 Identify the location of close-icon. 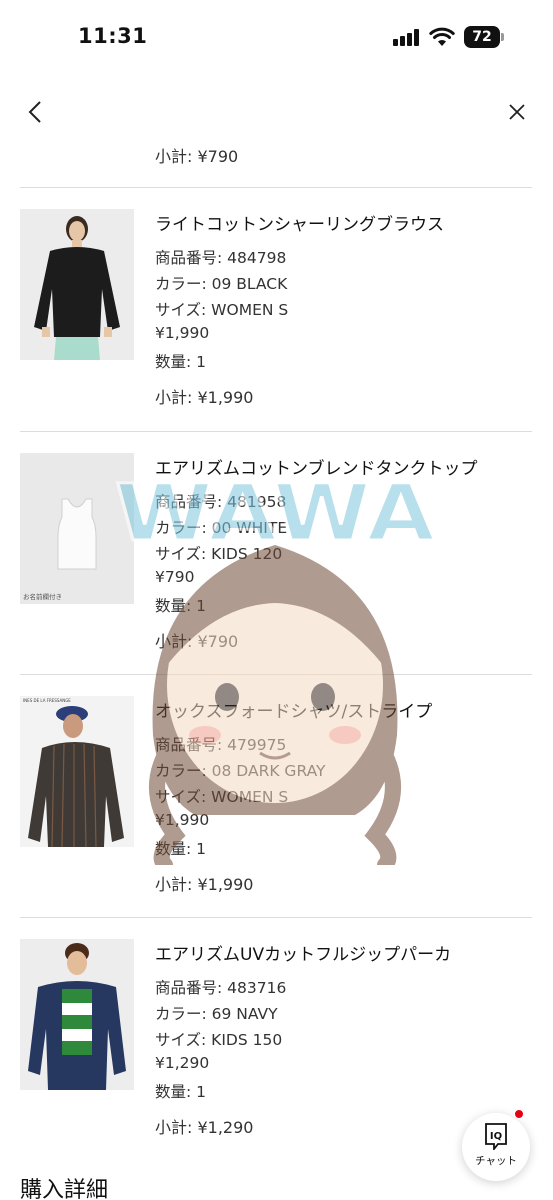
(517, 112).